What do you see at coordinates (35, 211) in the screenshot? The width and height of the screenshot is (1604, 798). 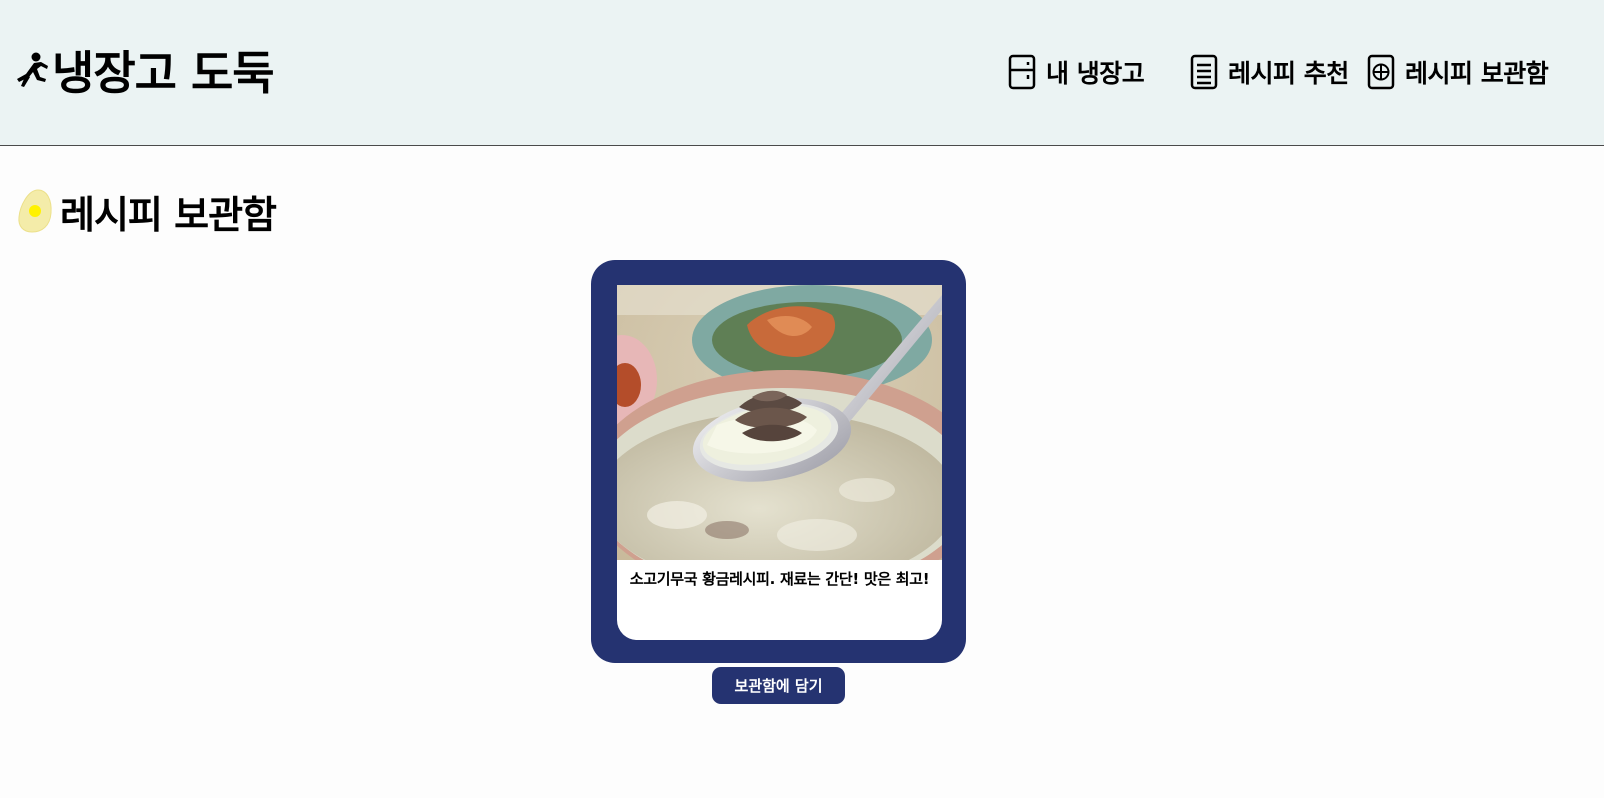 I see `egg-icon` at bounding box center [35, 211].